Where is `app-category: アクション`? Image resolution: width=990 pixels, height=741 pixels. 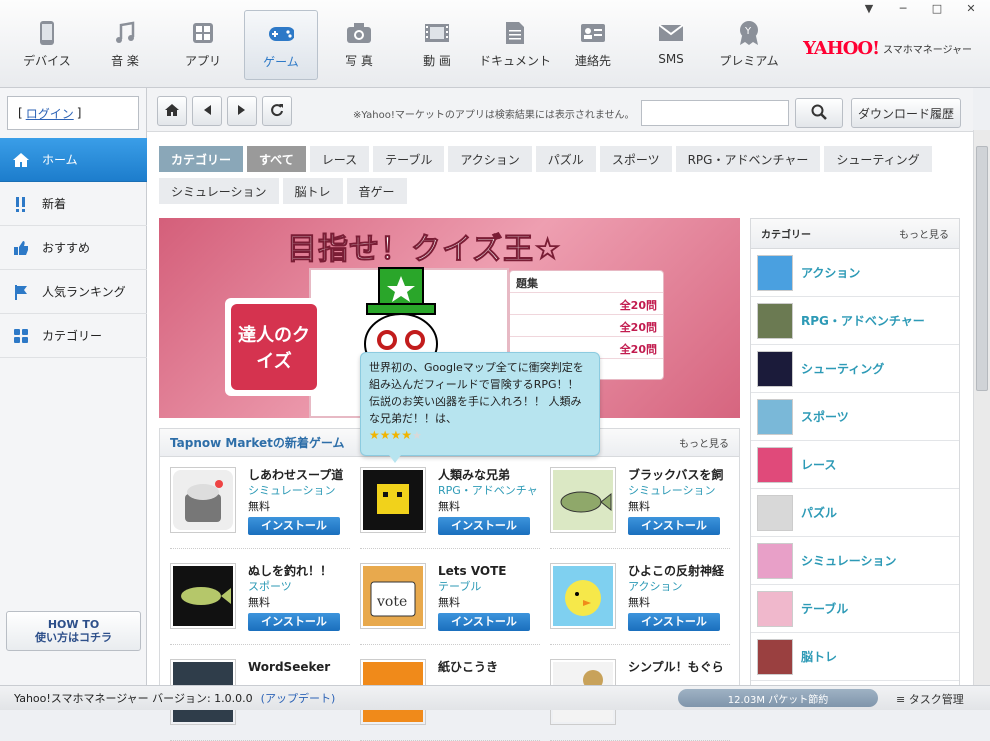
app-category: アクション is located at coordinates (679, 587).